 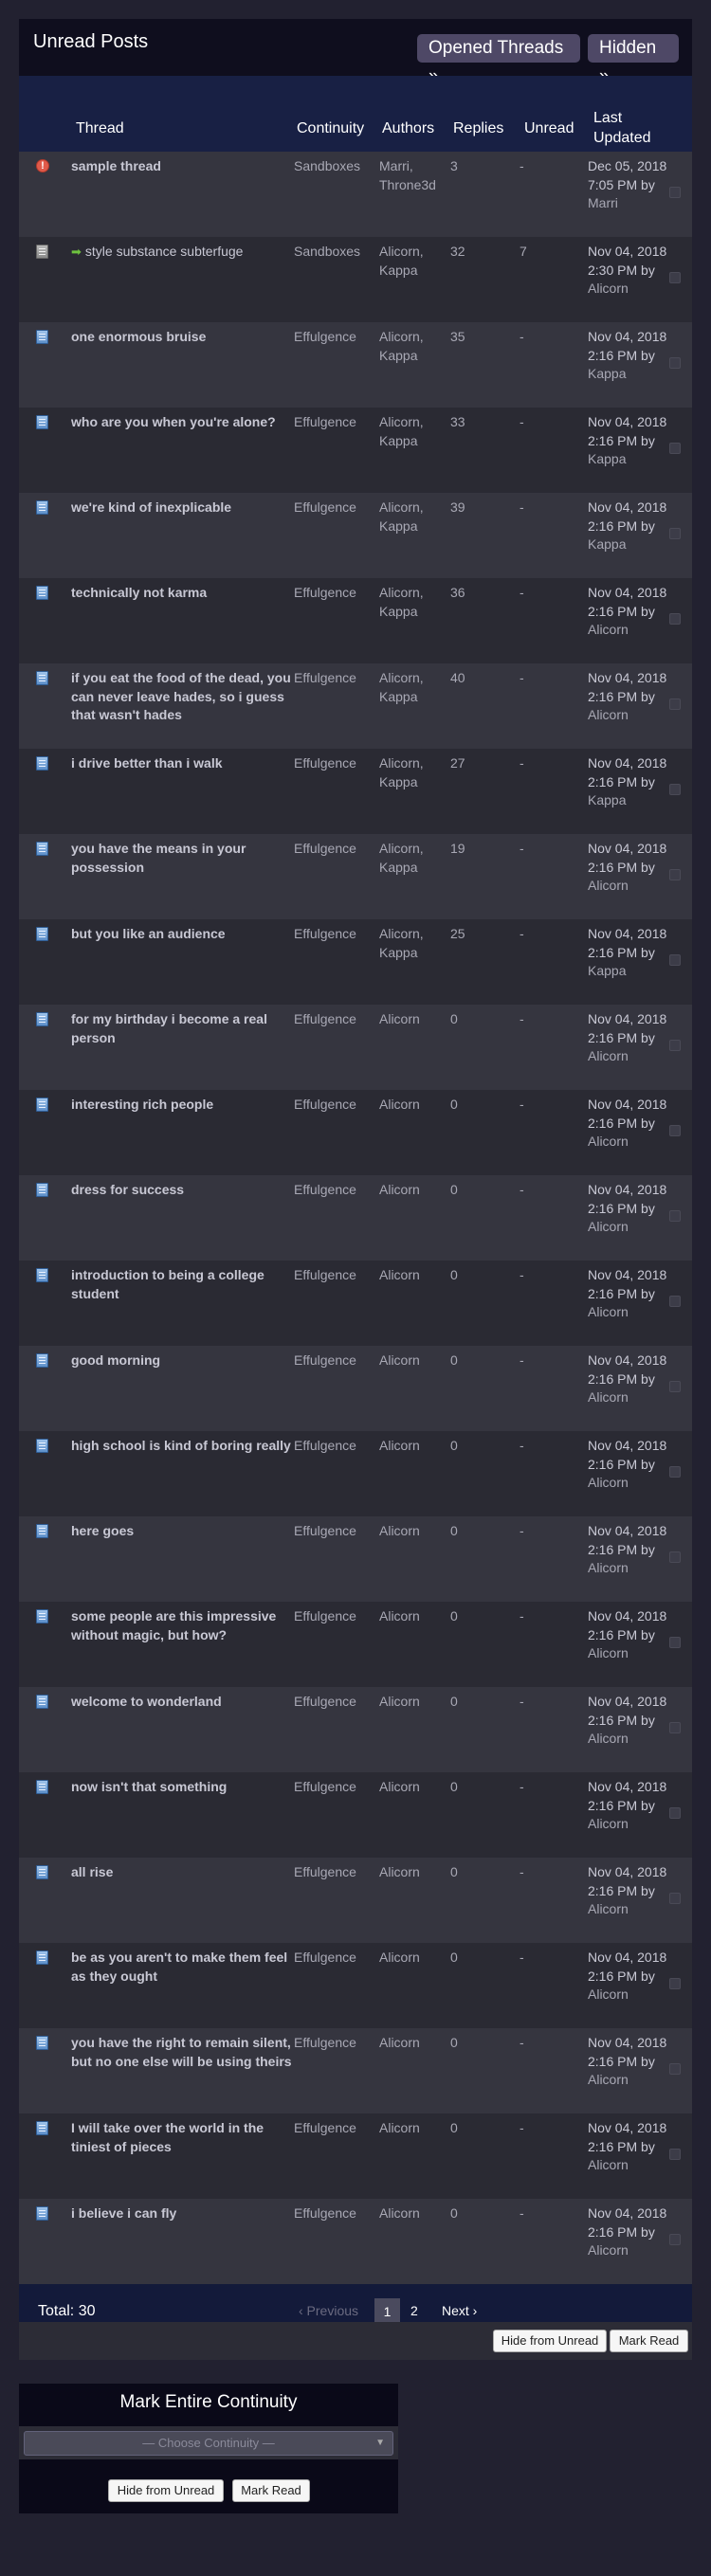 I want to click on column-header-authors: Authors, so click(x=408, y=128).